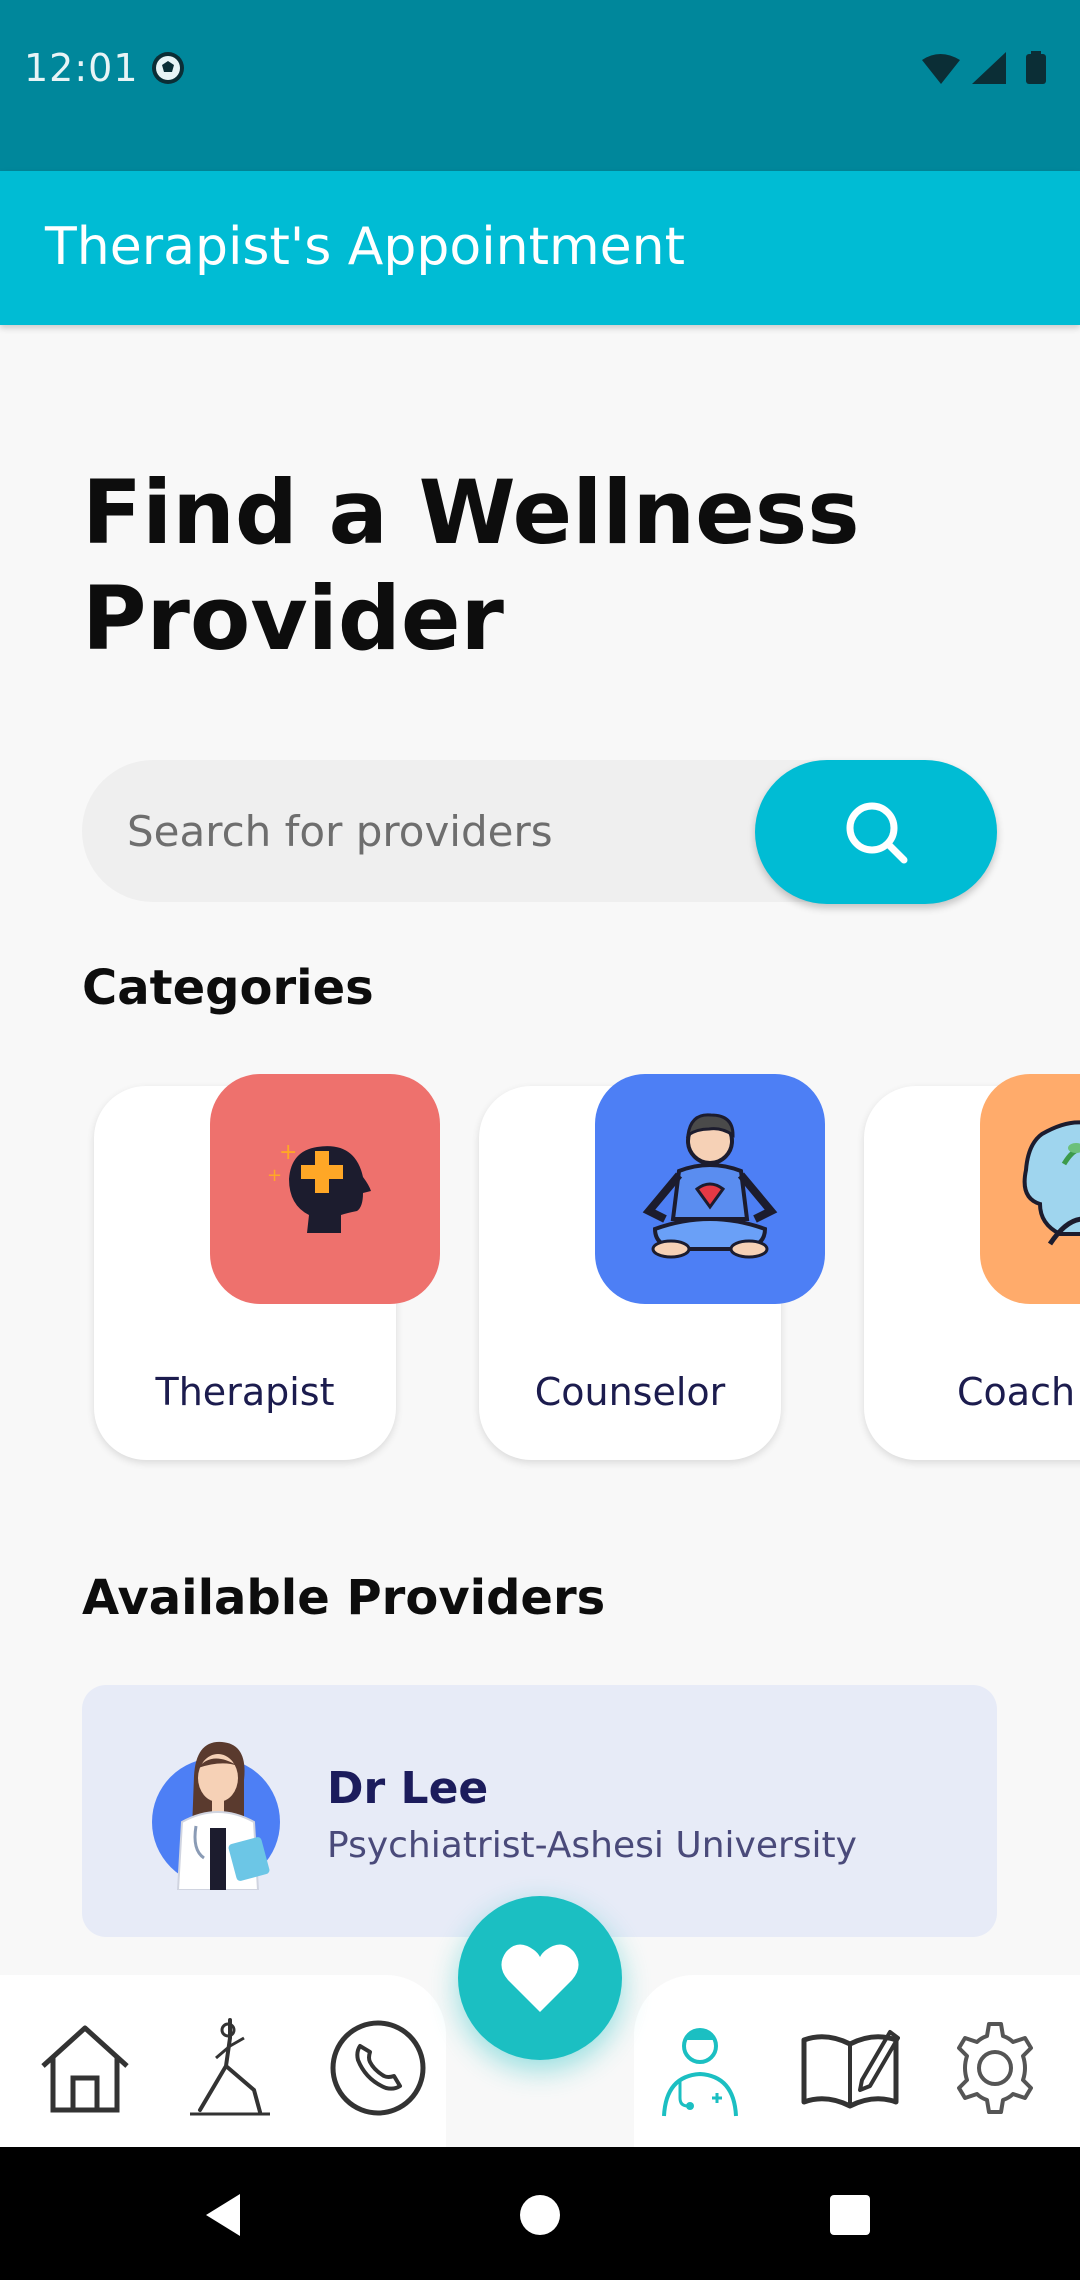  I want to click on meditation-icon, so click(710, 1186).